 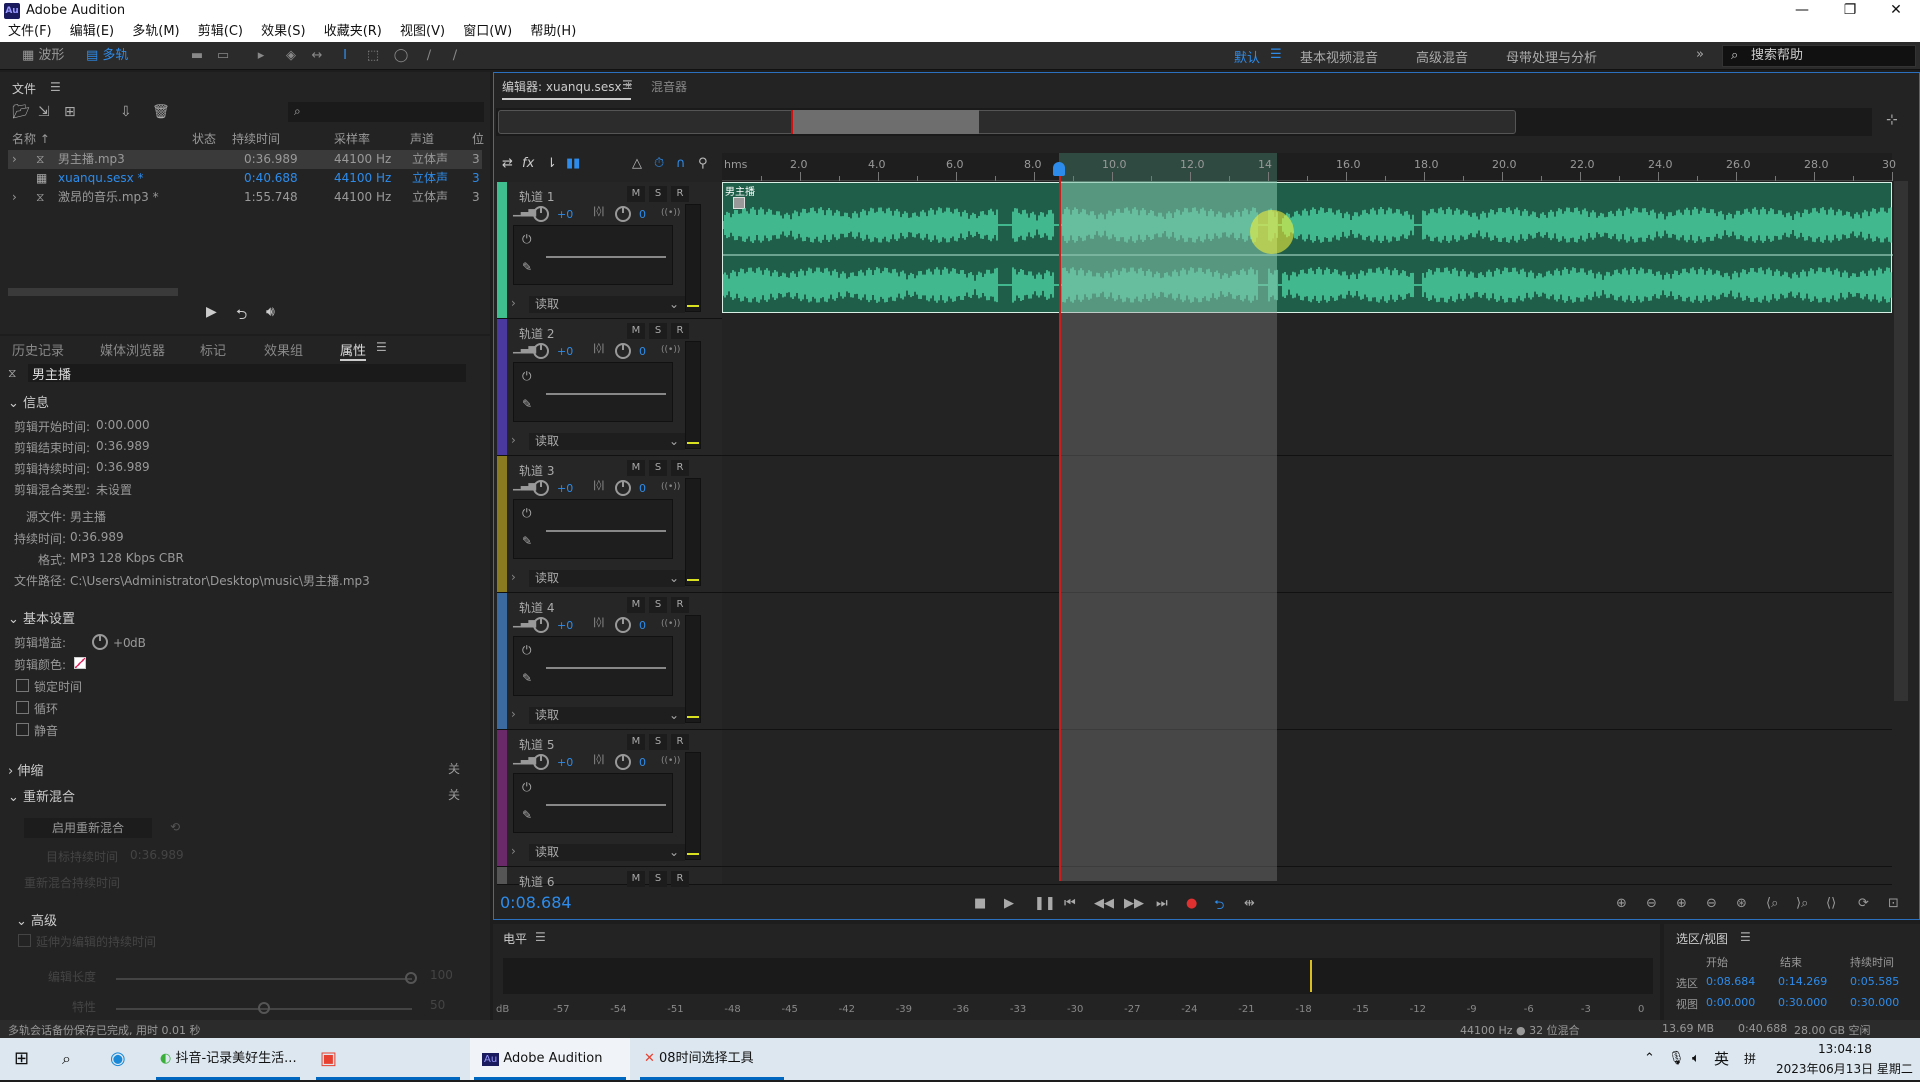 What do you see at coordinates (1249, 903) in the screenshot?
I see `skip-selection-button: ⇹` at bounding box center [1249, 903].